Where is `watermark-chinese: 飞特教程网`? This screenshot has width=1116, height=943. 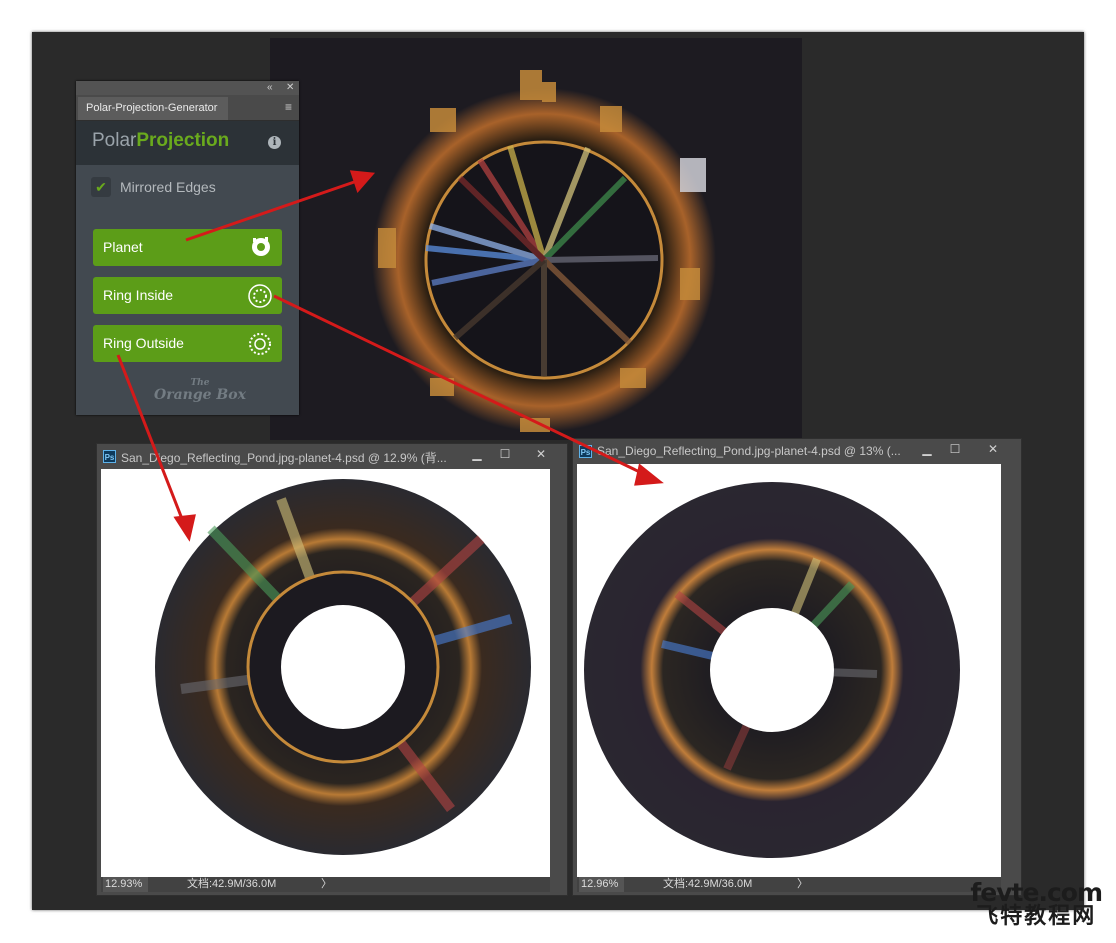
watermark-chinese: 飞特教程网 is located at coordinates (1036, 915).